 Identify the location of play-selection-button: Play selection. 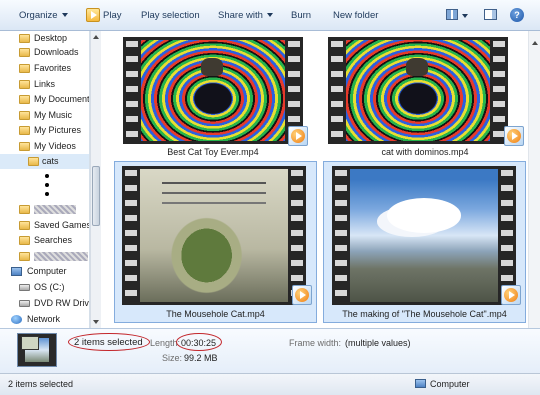
(170, 16).